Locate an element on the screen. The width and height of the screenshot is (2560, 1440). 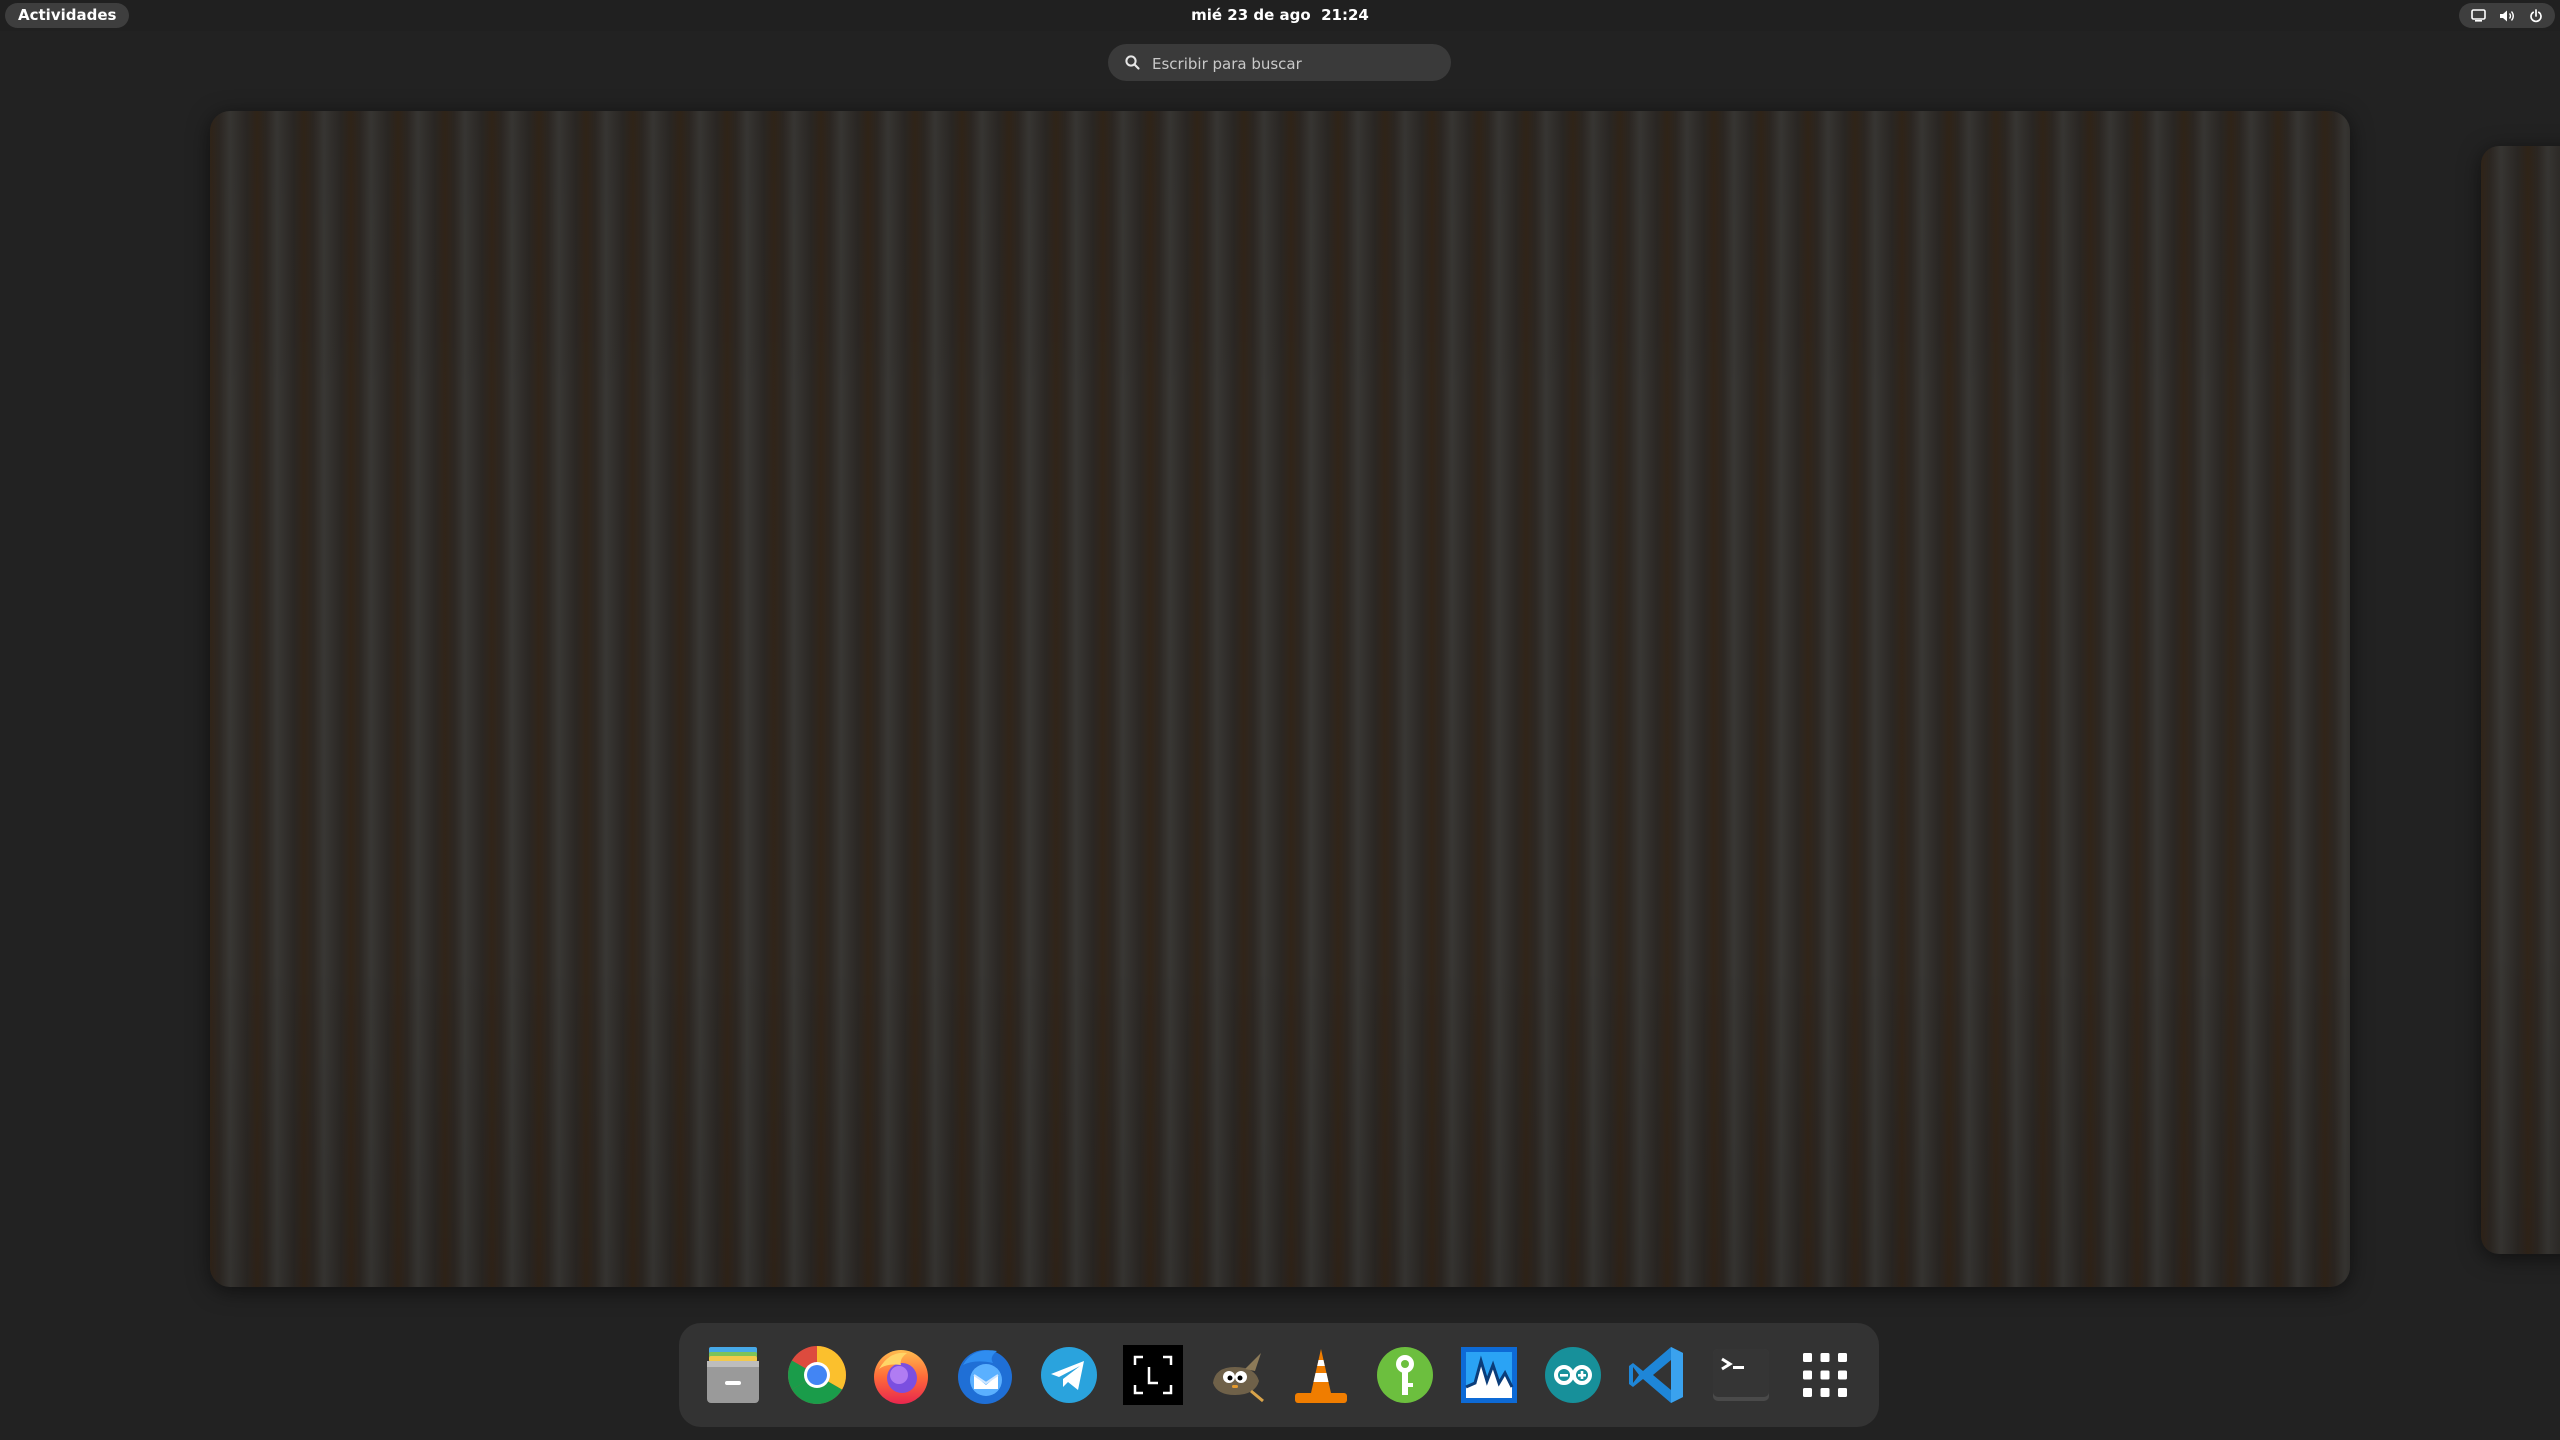
dock-app-vscode is located at coordinates (1657, 1375).